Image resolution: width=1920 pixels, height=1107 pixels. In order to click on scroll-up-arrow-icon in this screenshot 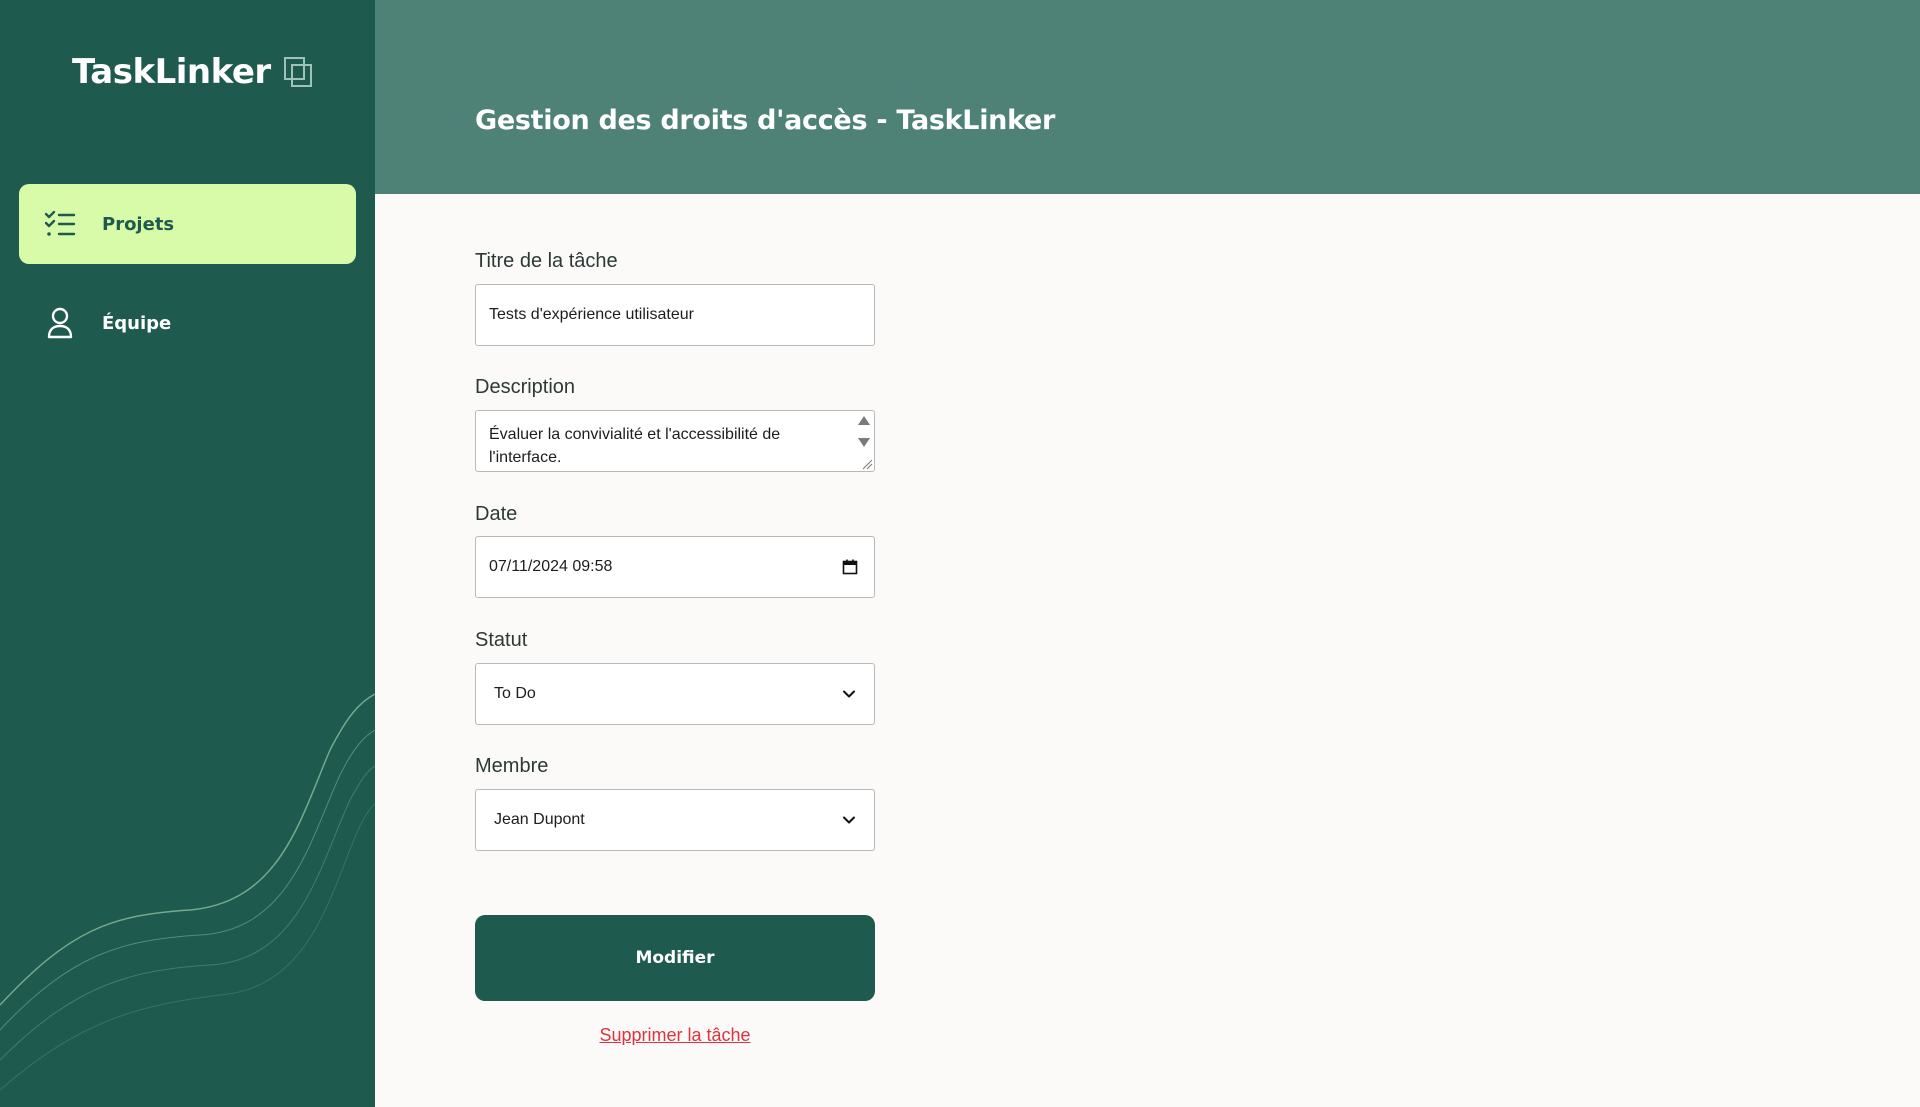, I will do `click(864, 420)`.